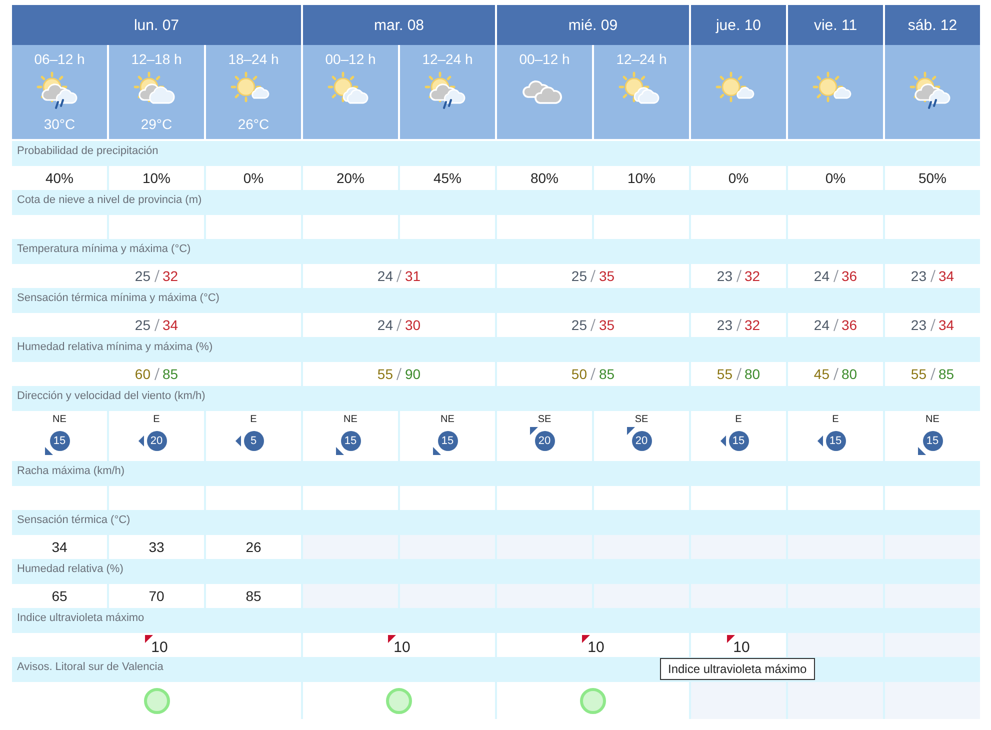 The width and height of the screenshot is (991, 730). Describe the element at coordinates (59, 596) in the screenshot. I see `table-cell: 65` at that location.